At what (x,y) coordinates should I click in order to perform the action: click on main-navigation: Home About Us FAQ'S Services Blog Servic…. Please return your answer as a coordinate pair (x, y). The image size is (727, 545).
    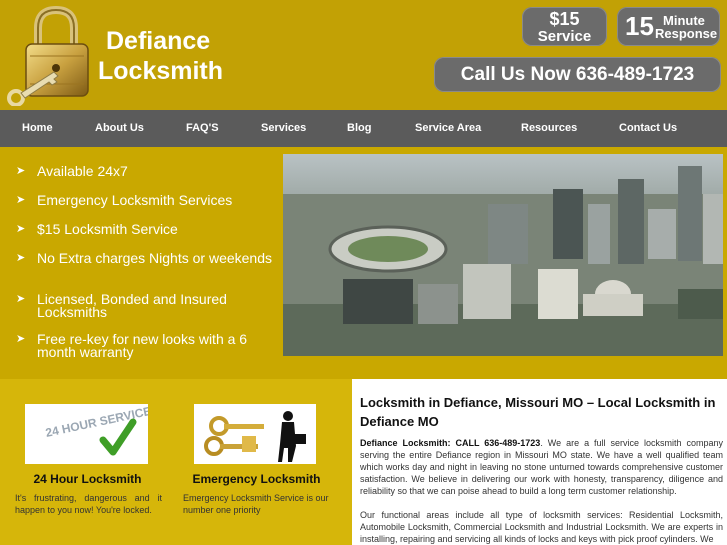
    Looking at the image, I should click on (363, 128).